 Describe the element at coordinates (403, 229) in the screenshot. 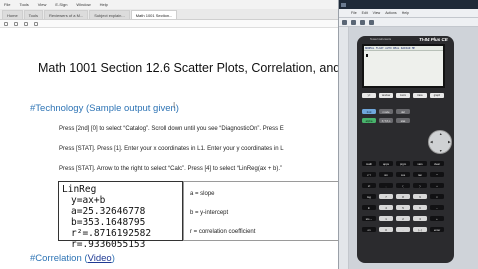

I see `calc-key-r8-c2: .` at that location.